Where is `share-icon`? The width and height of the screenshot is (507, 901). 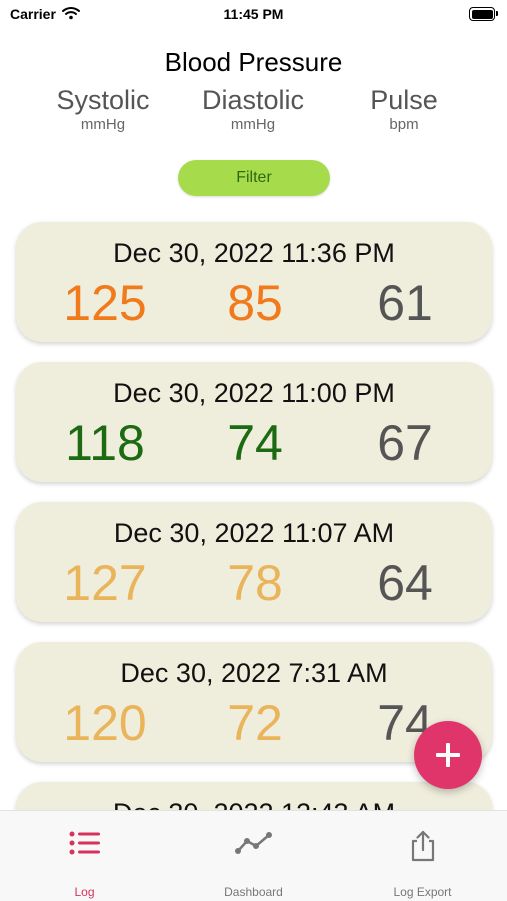 share-icon is located at coordinates (422, 846).